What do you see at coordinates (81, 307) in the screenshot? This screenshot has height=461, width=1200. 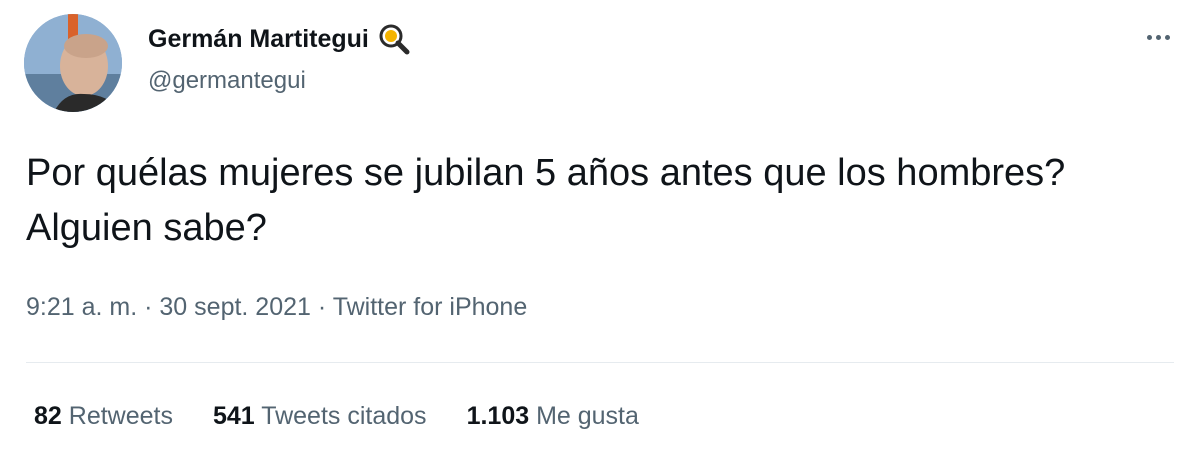 I see `tweet-time: 9:21 a. m.` at bounding box center [81, 307].